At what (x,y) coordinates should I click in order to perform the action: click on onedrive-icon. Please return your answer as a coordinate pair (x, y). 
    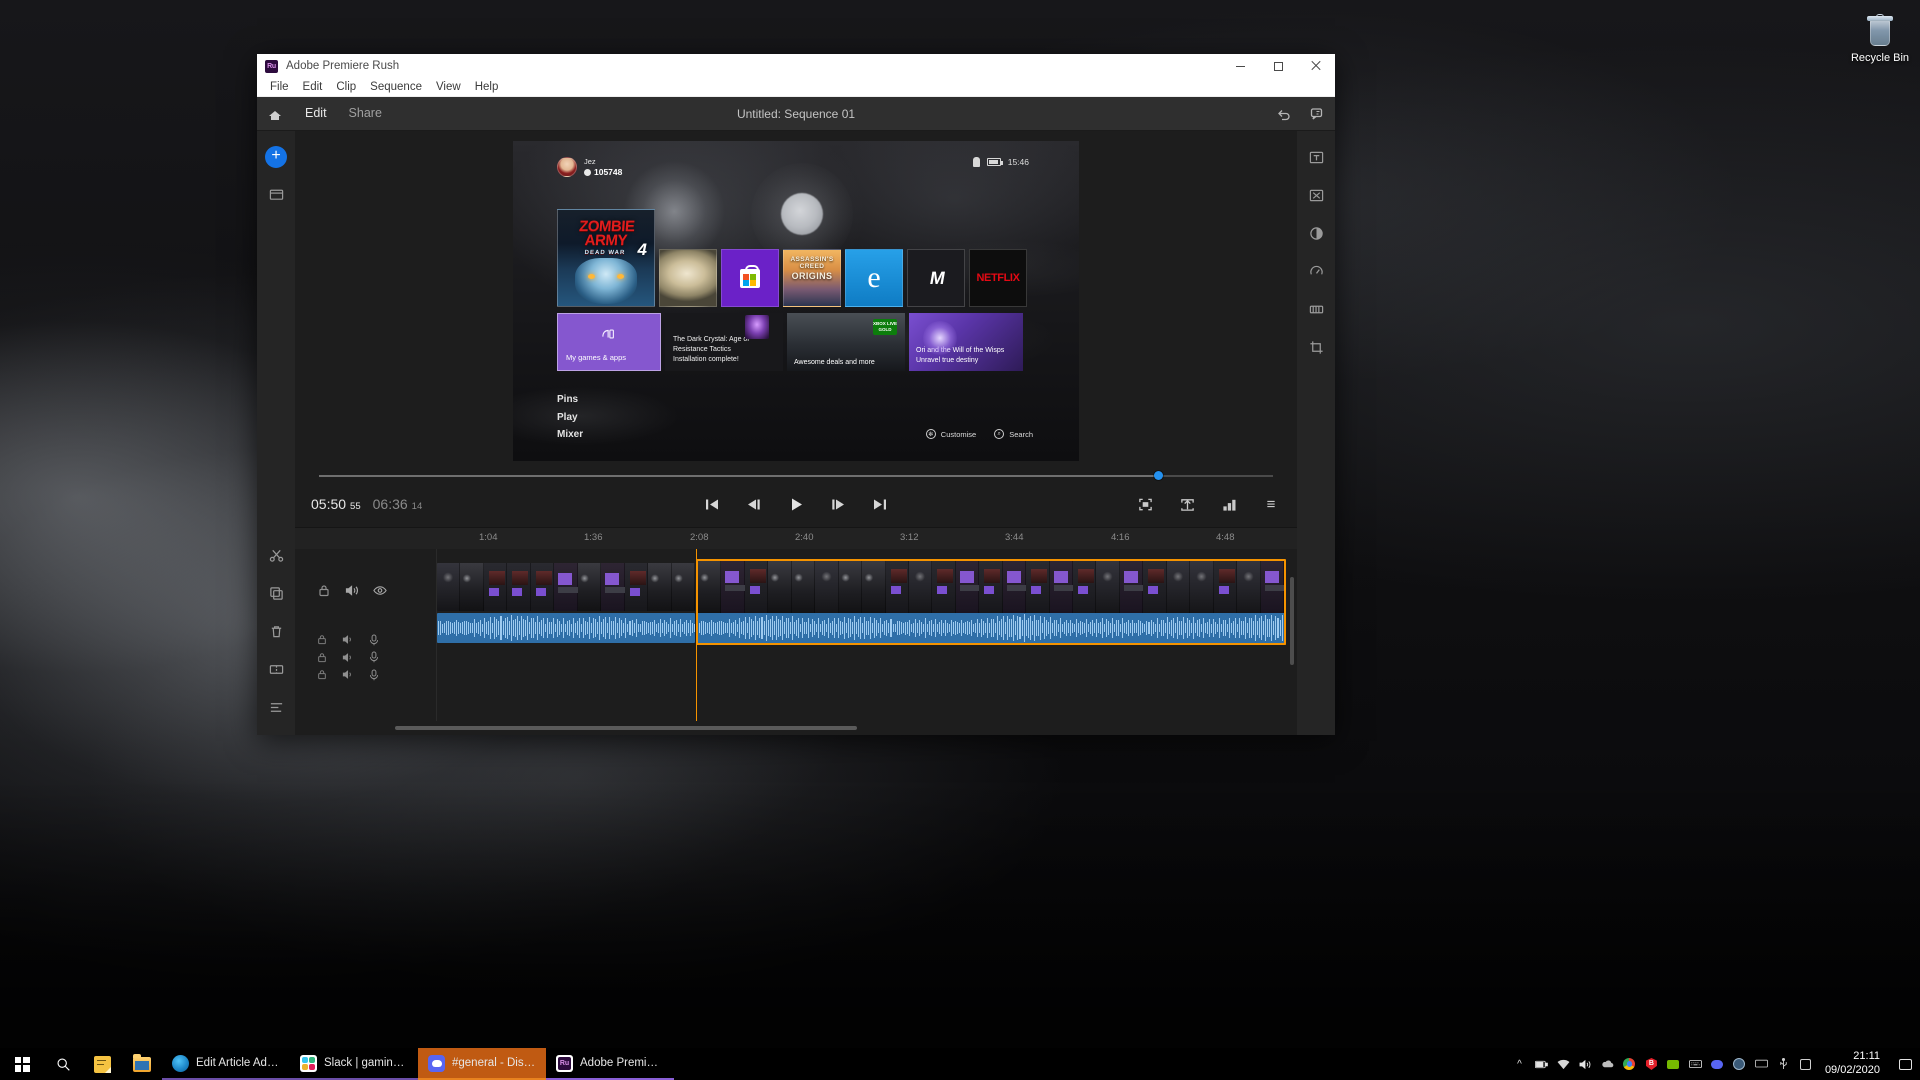
    Looking at the image, I should click on (1607, 1064).